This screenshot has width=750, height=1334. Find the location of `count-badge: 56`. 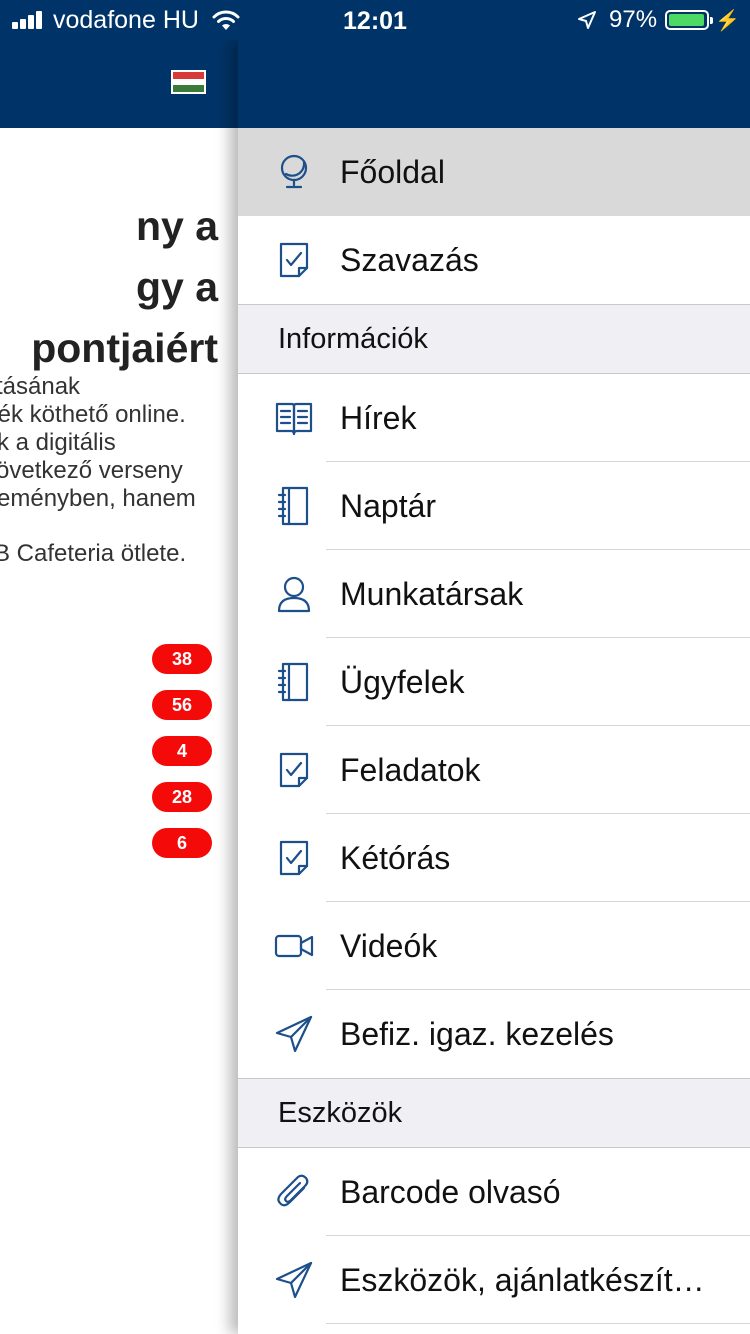

count-badge: 56 is located at coordinates (182, 705).